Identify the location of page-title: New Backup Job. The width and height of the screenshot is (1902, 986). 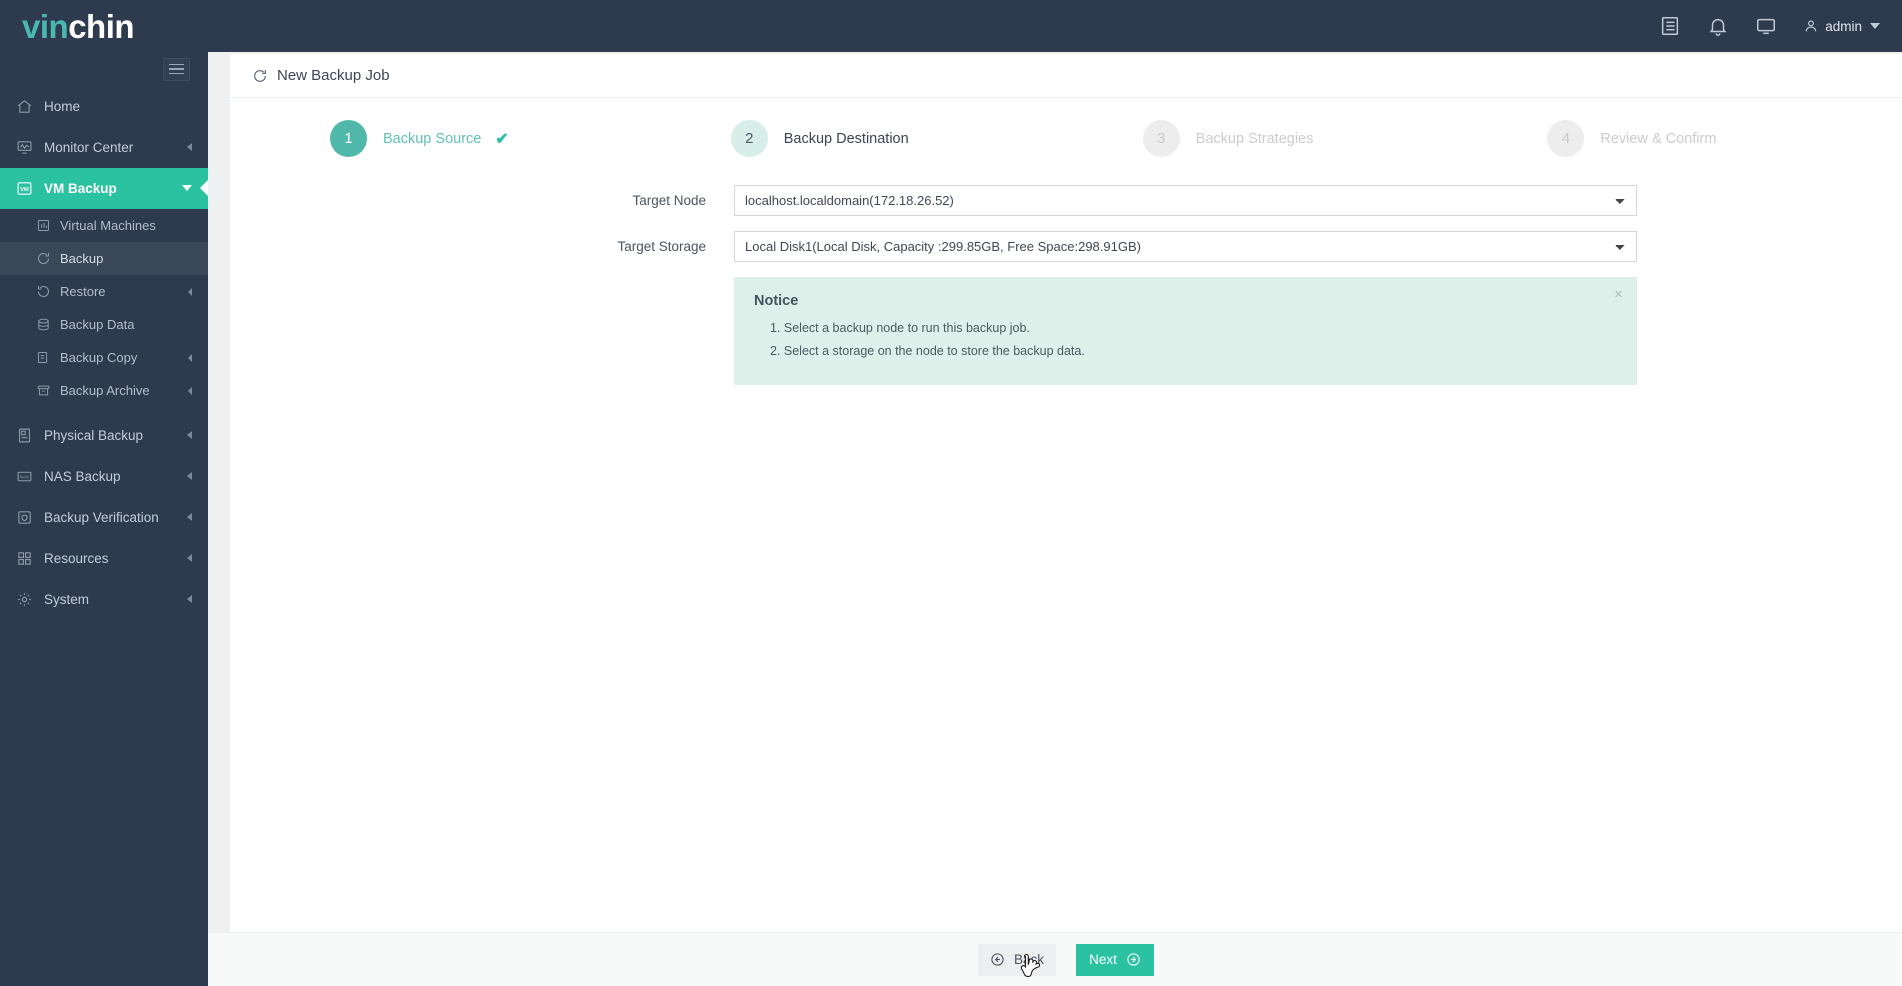
(333, 75).